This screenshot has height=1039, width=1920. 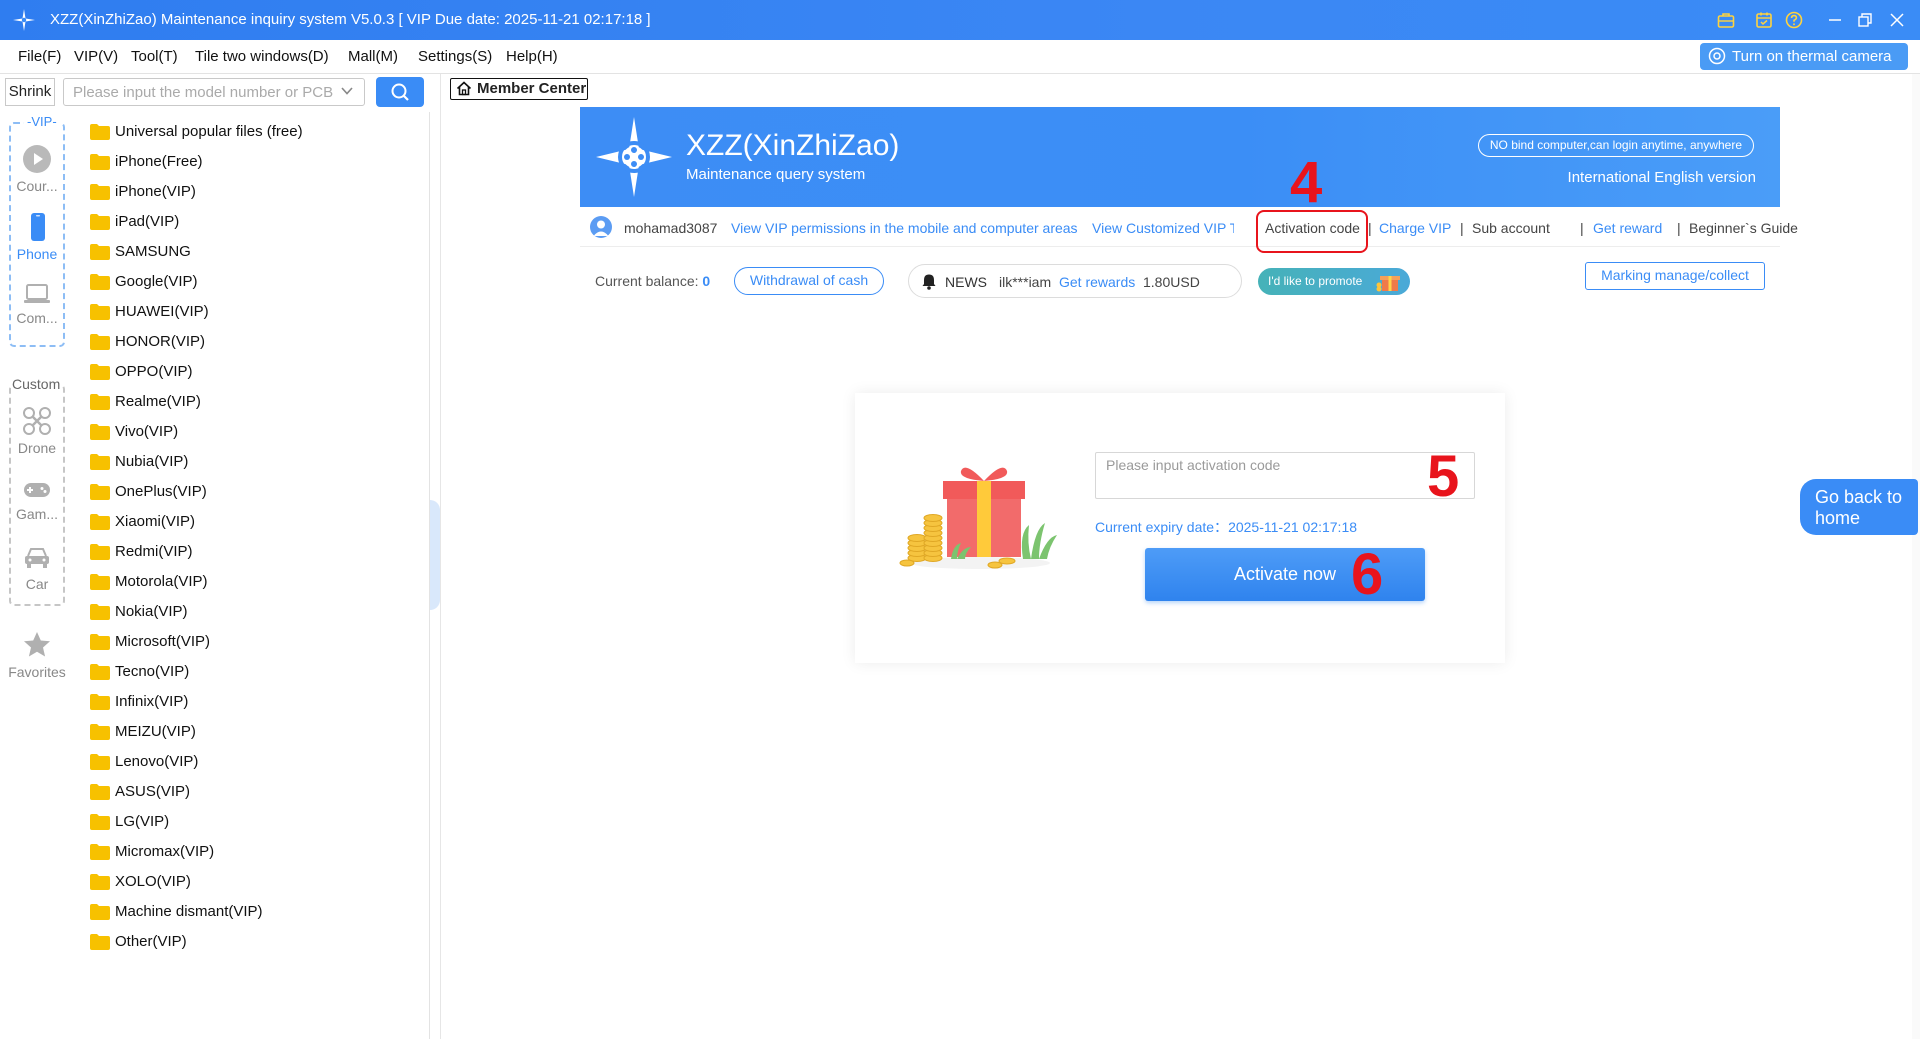 What do you see at coordinates (455, 56) in the screenshot?
I see `menu-settings: Settings(S)` at bounding box center [455, 56].